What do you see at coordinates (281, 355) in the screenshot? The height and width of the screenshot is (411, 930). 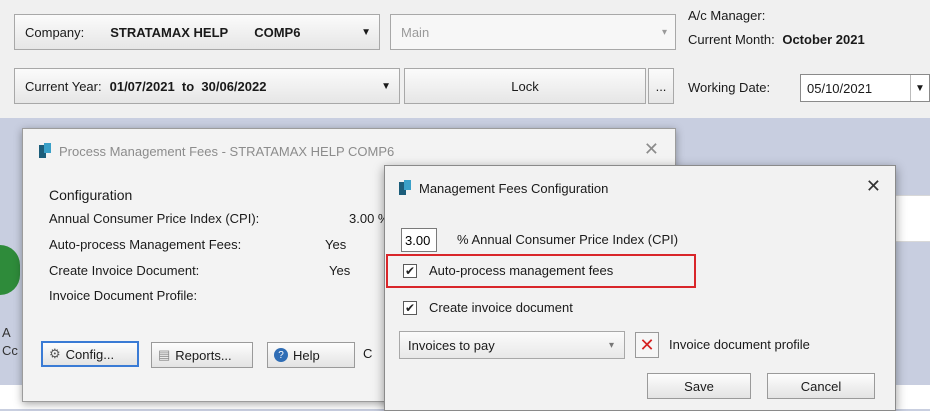 I see `help-icon: ?` at bounding box center [281, 355].